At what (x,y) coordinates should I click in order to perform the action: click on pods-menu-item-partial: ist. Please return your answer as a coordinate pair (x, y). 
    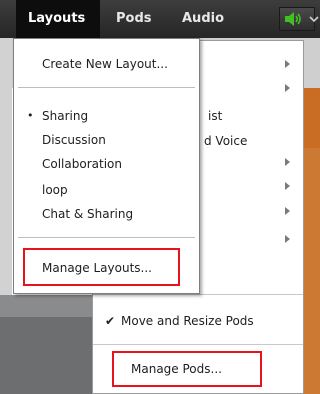
    Looking at the image, I should click on (215, 116).